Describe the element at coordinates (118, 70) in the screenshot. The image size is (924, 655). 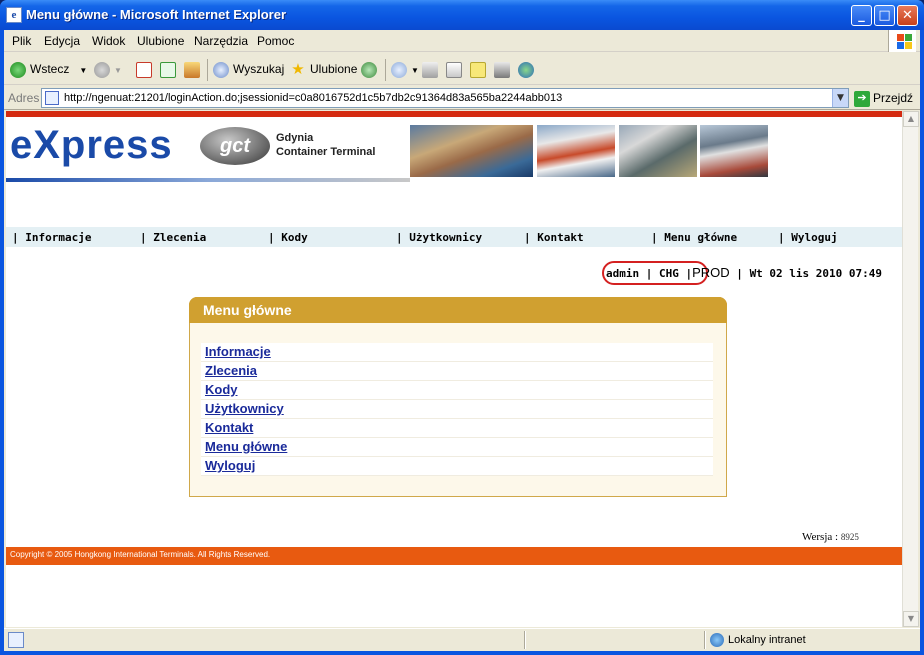
I see `forward-dropdown-icon: ▼` at that location.